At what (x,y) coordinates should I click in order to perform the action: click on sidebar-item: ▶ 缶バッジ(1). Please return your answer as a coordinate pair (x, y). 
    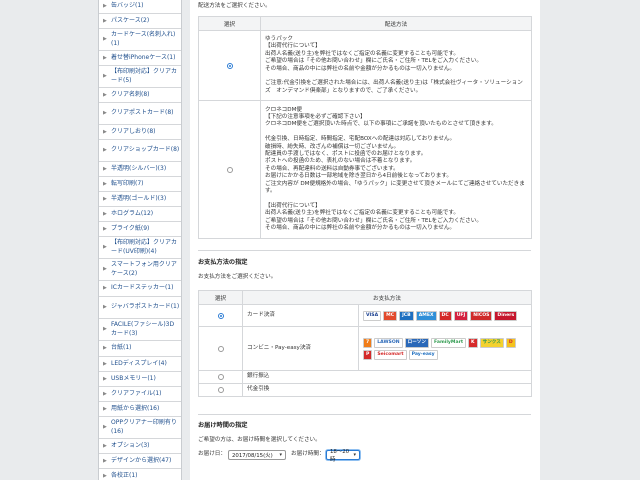
    Looking at the image, I should click on (140, 7).